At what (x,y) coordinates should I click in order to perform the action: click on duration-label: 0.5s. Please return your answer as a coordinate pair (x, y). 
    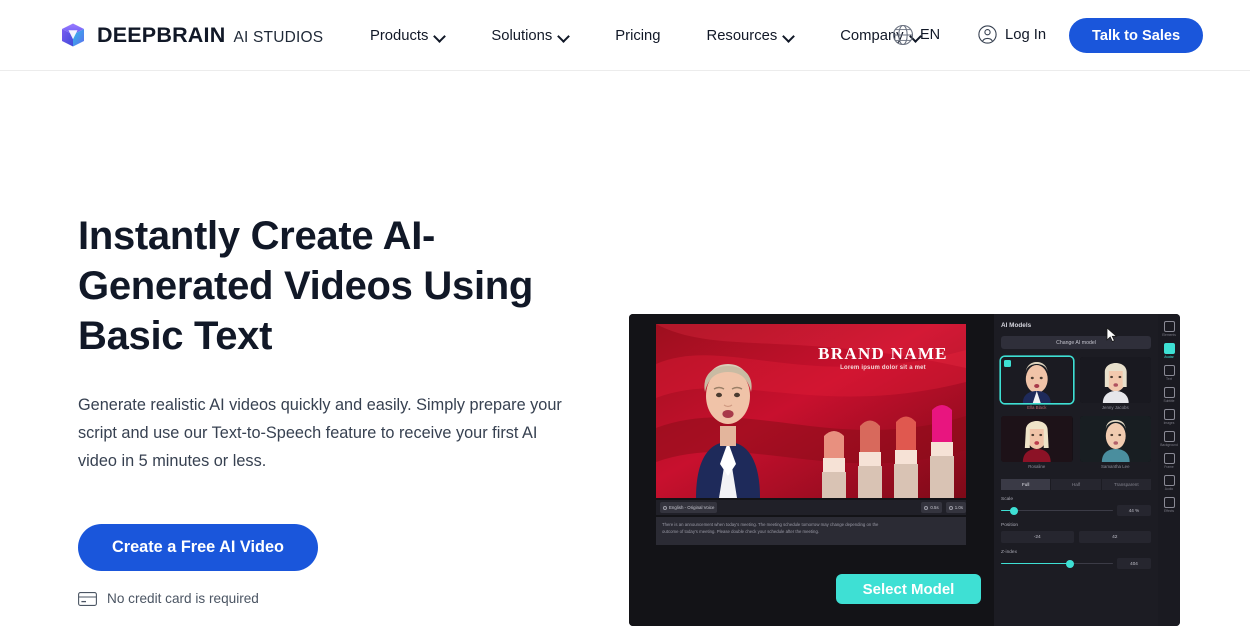
    Looking at the image, I should click on (934, 507).